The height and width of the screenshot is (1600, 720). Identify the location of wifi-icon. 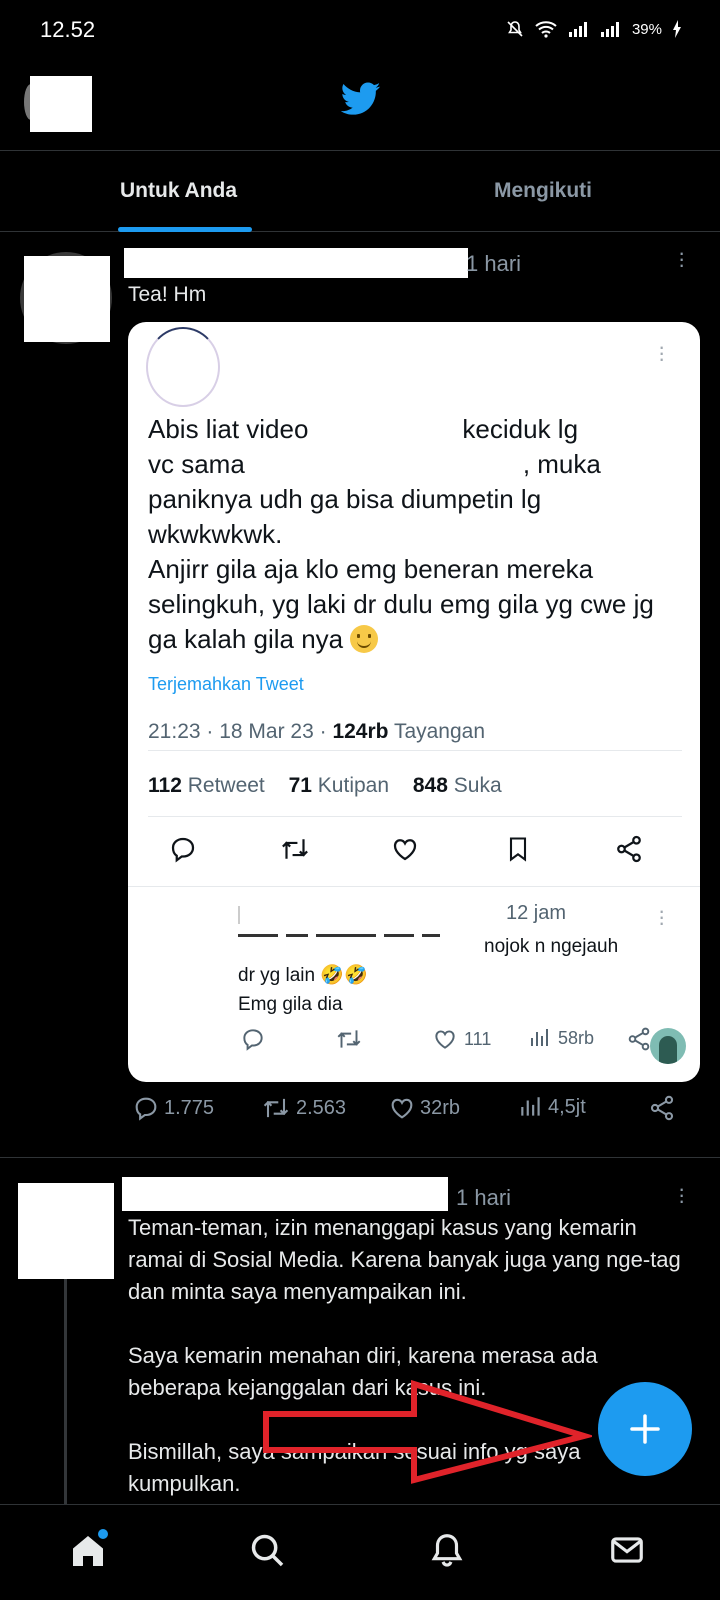
(546, 29).